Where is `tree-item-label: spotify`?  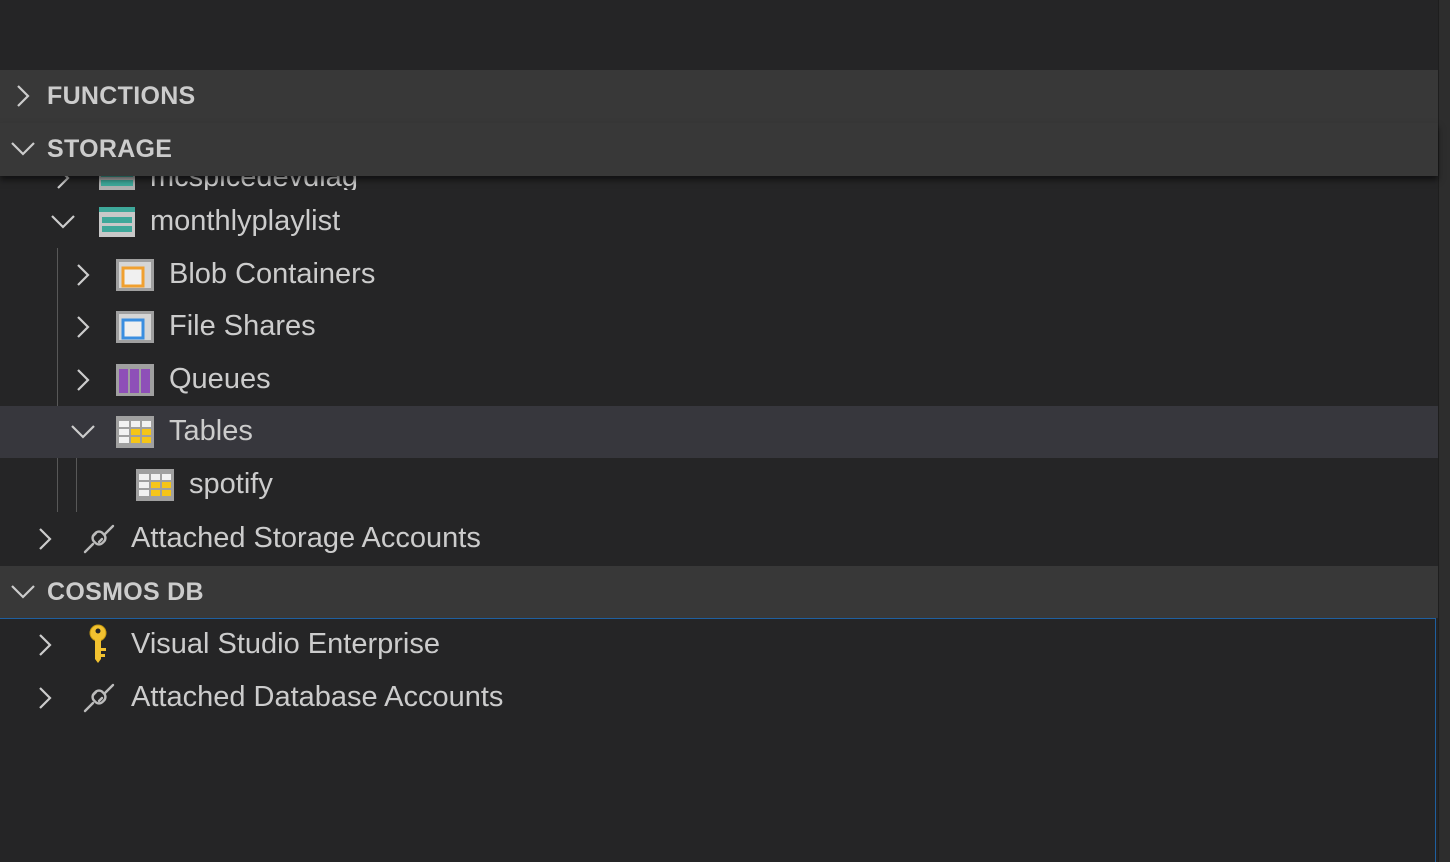
tree-item-label: spotify is located at coordinates (231, 484).